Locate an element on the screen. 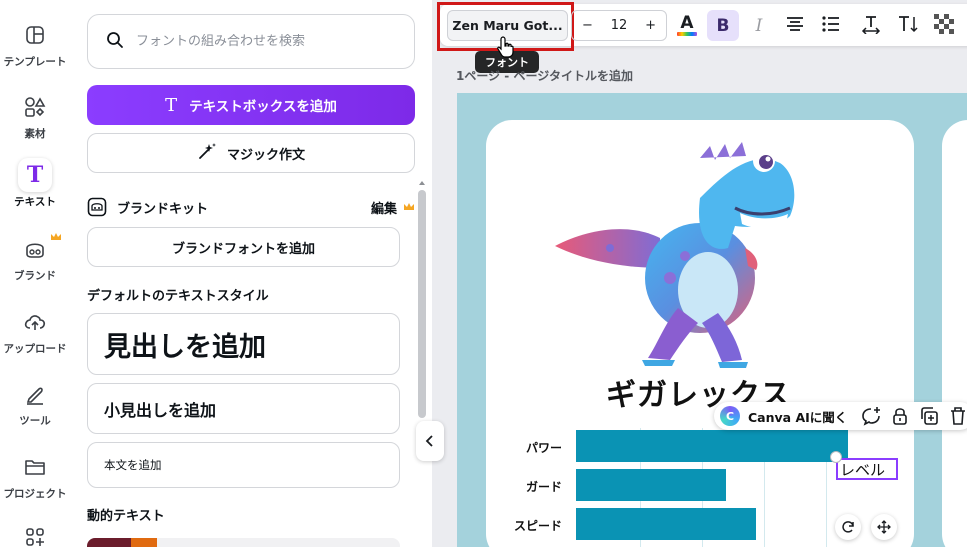 This screenshot has height=547, width=967. font-search is located at coordinates (251, 41).